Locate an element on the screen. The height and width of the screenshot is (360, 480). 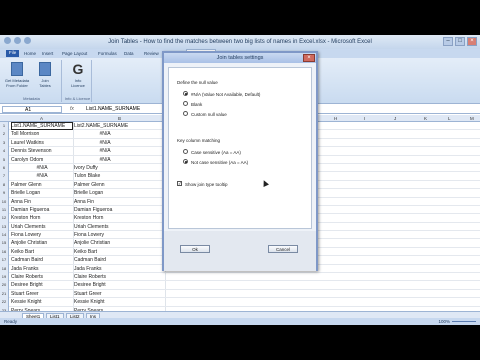
row-number: 16 is located at coordinates (4, 252).